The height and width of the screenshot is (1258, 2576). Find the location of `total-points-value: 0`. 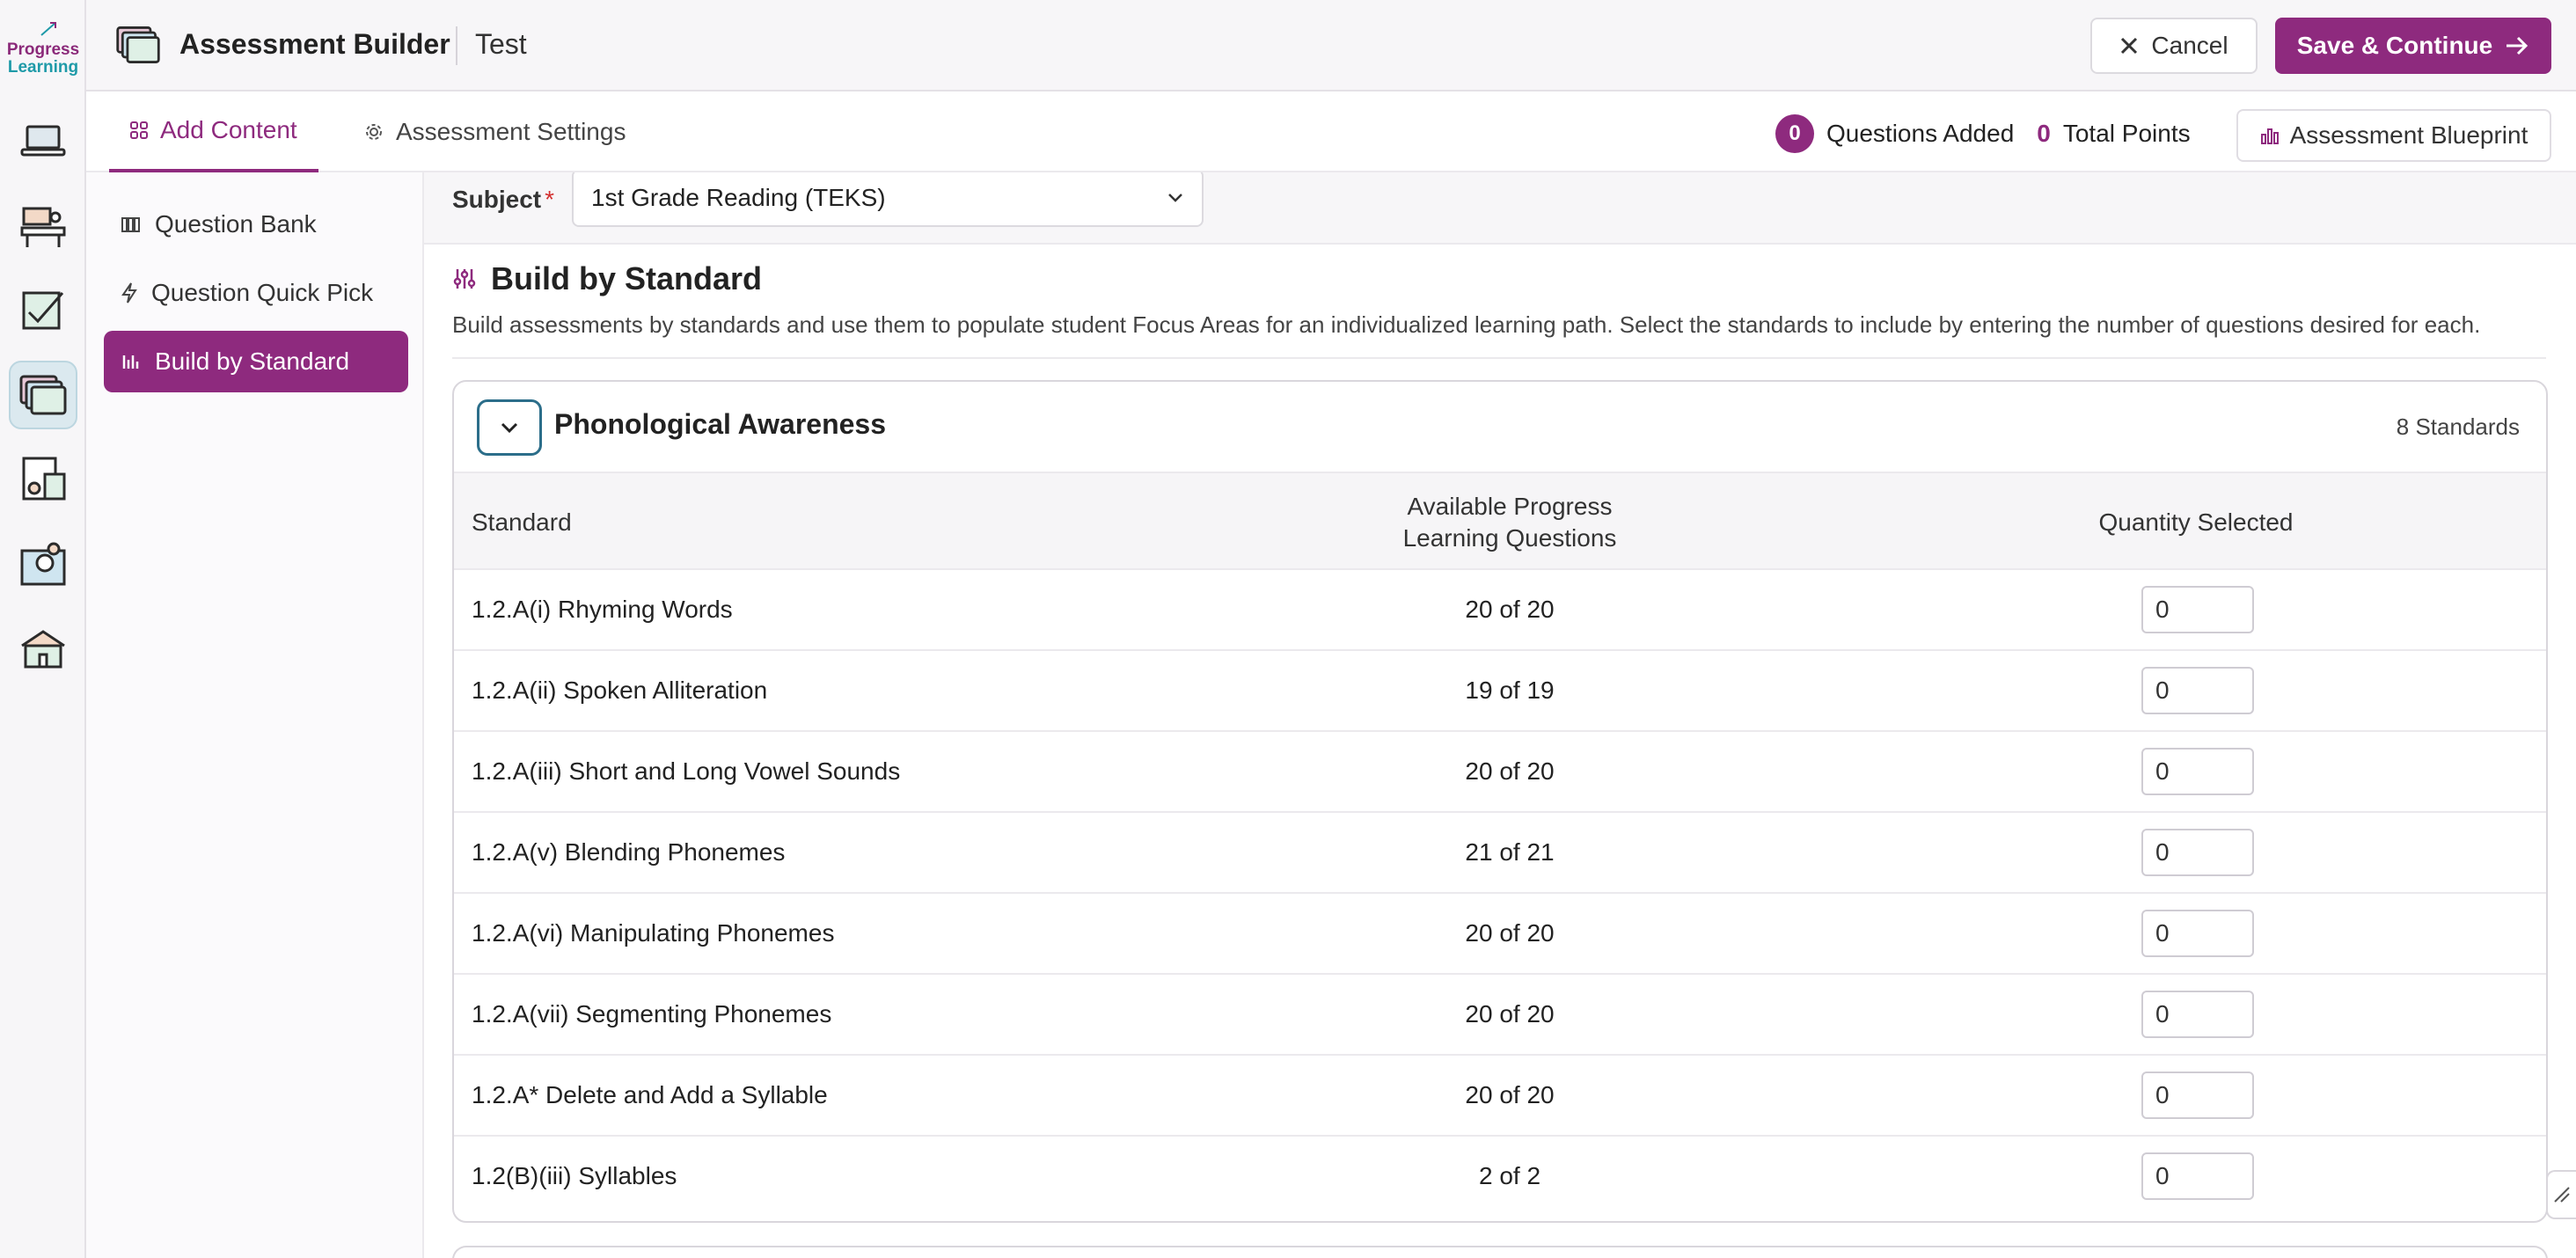

total-points-value: 0 is located at coordinates (2044, 133).